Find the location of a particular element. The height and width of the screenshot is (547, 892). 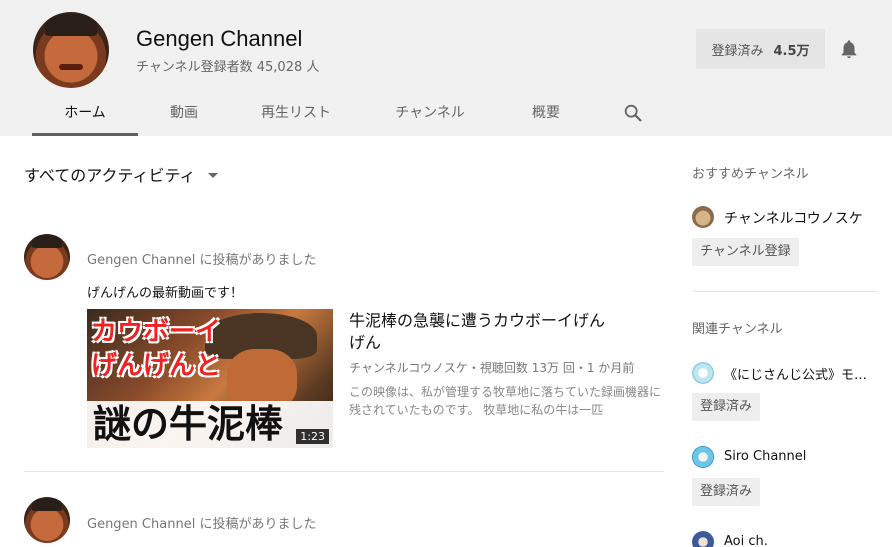

tab-videos: 動画 is located at coordinates (184, 118).